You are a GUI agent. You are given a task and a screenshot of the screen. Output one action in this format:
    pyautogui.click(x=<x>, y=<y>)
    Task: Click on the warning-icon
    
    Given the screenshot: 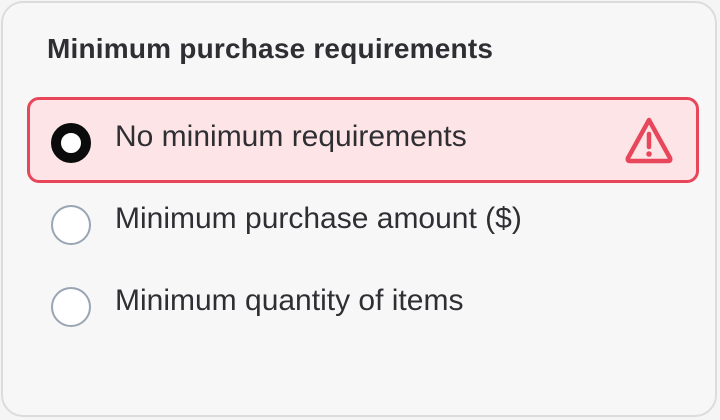 What is the action you would take?
    pyautogui.click(x=649, y=140)
    